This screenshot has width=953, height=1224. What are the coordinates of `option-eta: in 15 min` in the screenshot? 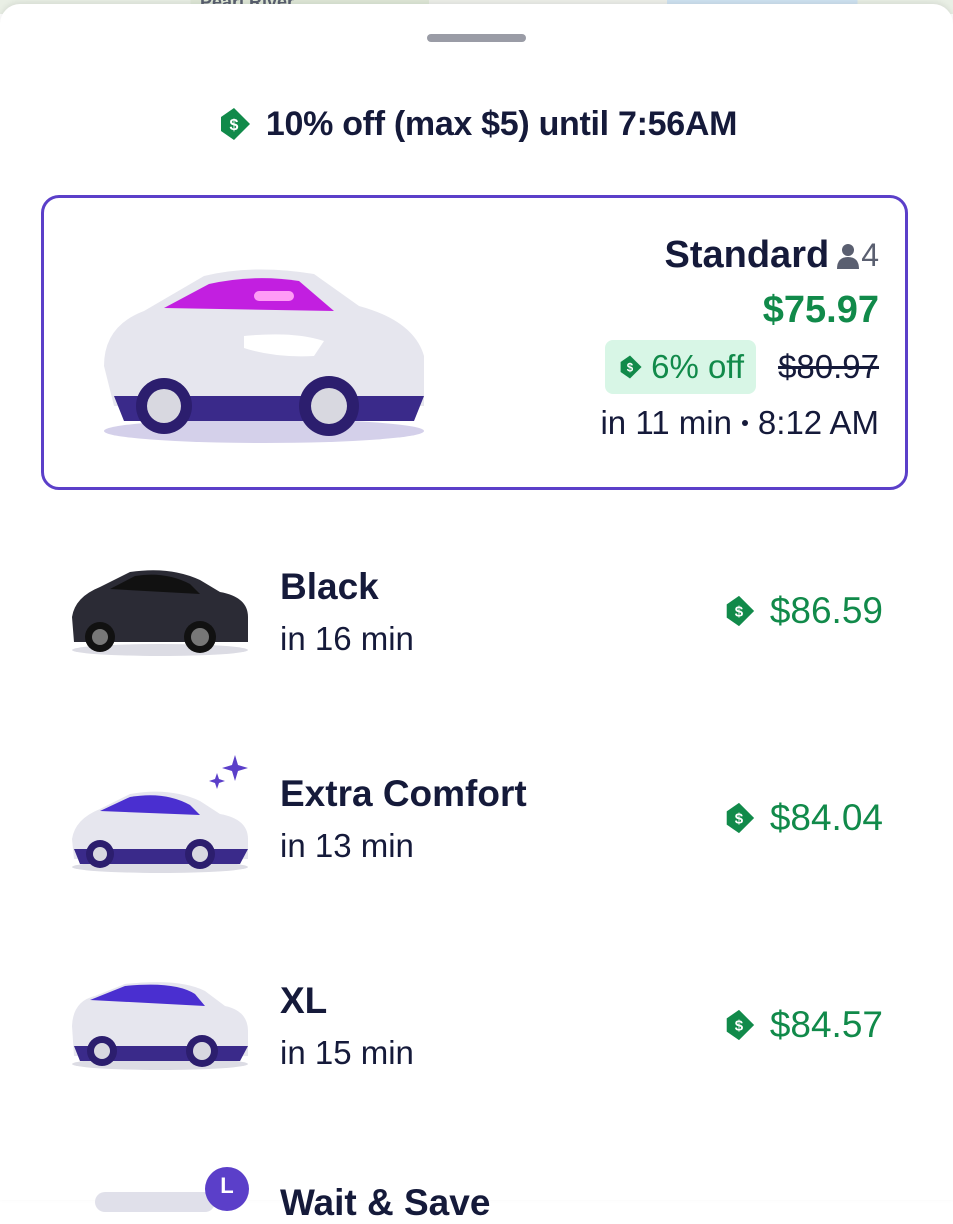 It's located at (347, 1052).